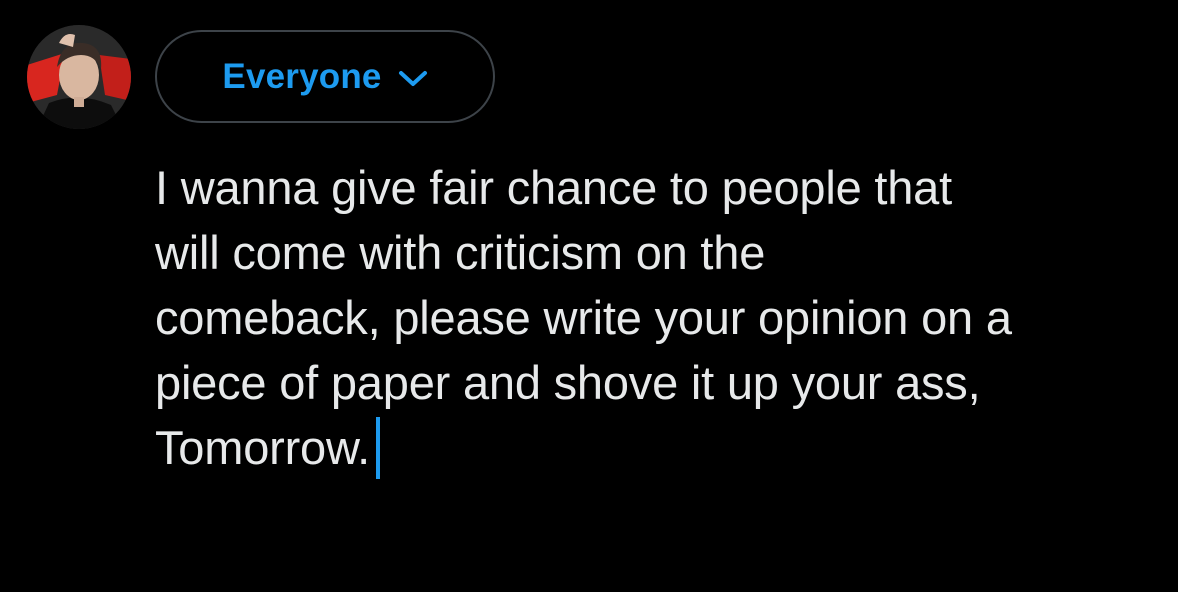  What do you see at coordinates (262, 447) in the screenshot?
I see `composer-line: Tomorrow.` at bounding box center [262, 447].